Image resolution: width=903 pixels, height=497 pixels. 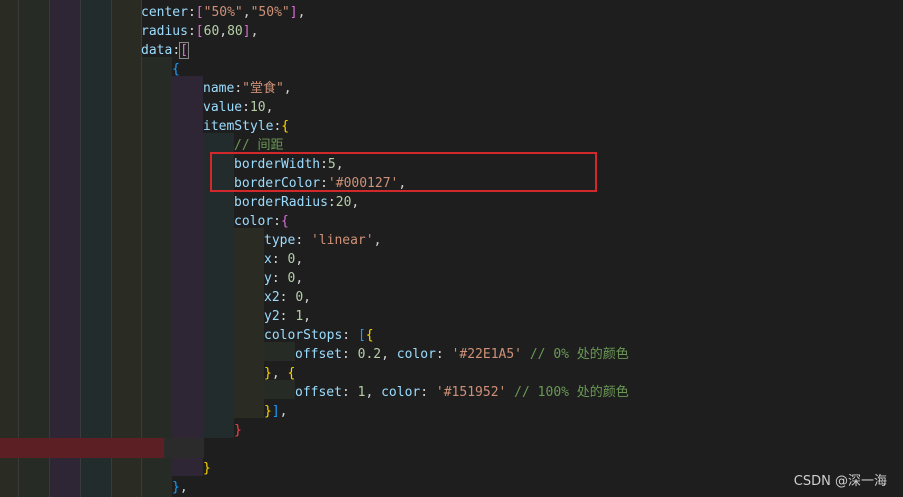 I want to click on code-line: radius:[60,80],, so click(x=199, y=31).